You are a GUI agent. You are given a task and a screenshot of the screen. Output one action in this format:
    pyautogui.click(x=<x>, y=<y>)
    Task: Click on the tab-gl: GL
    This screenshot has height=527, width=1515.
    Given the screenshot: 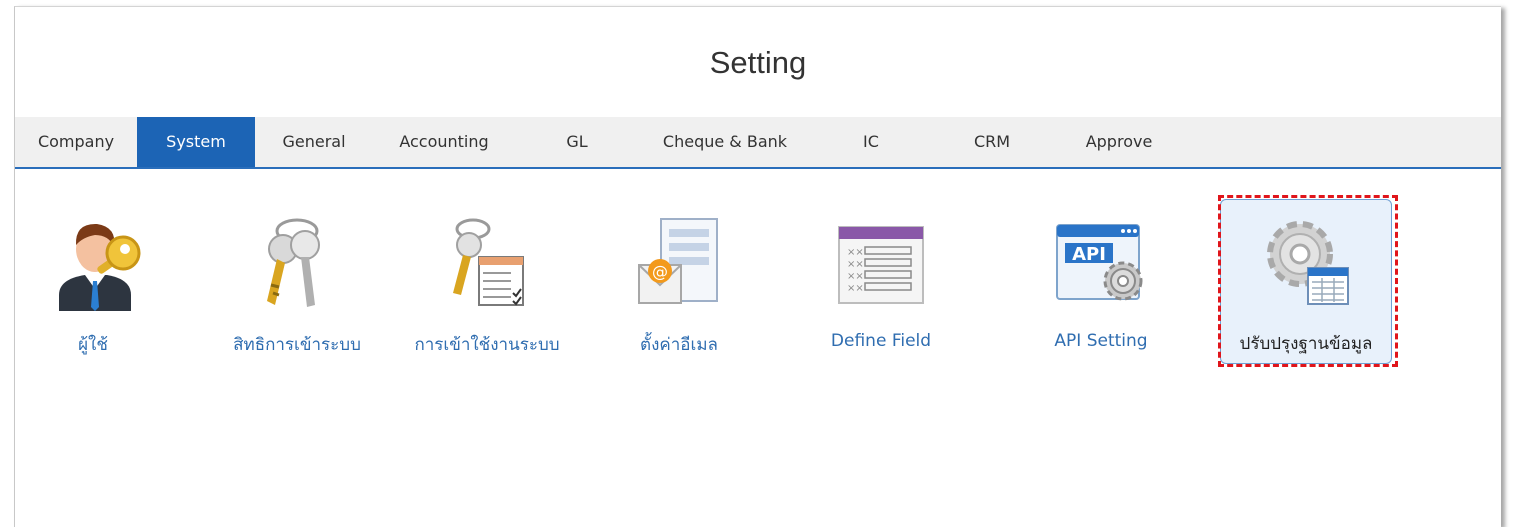 What is the action you would take?
    pyautogui.click(x=577, y=142)
    